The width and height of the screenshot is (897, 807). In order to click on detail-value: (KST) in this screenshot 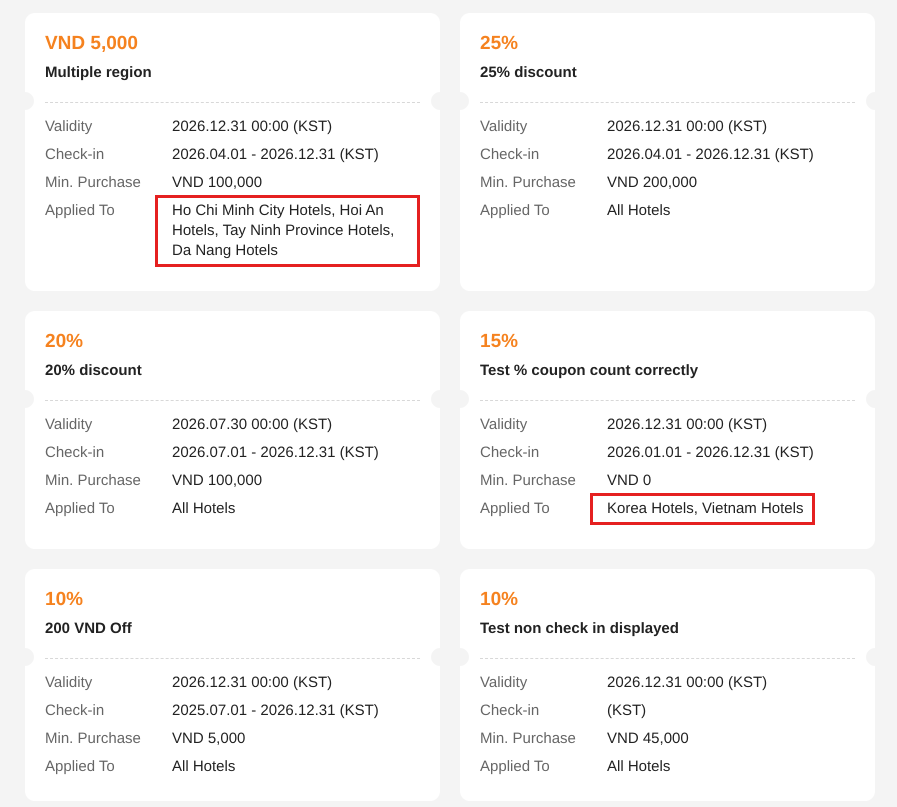, I will do `click(626, 711)`.